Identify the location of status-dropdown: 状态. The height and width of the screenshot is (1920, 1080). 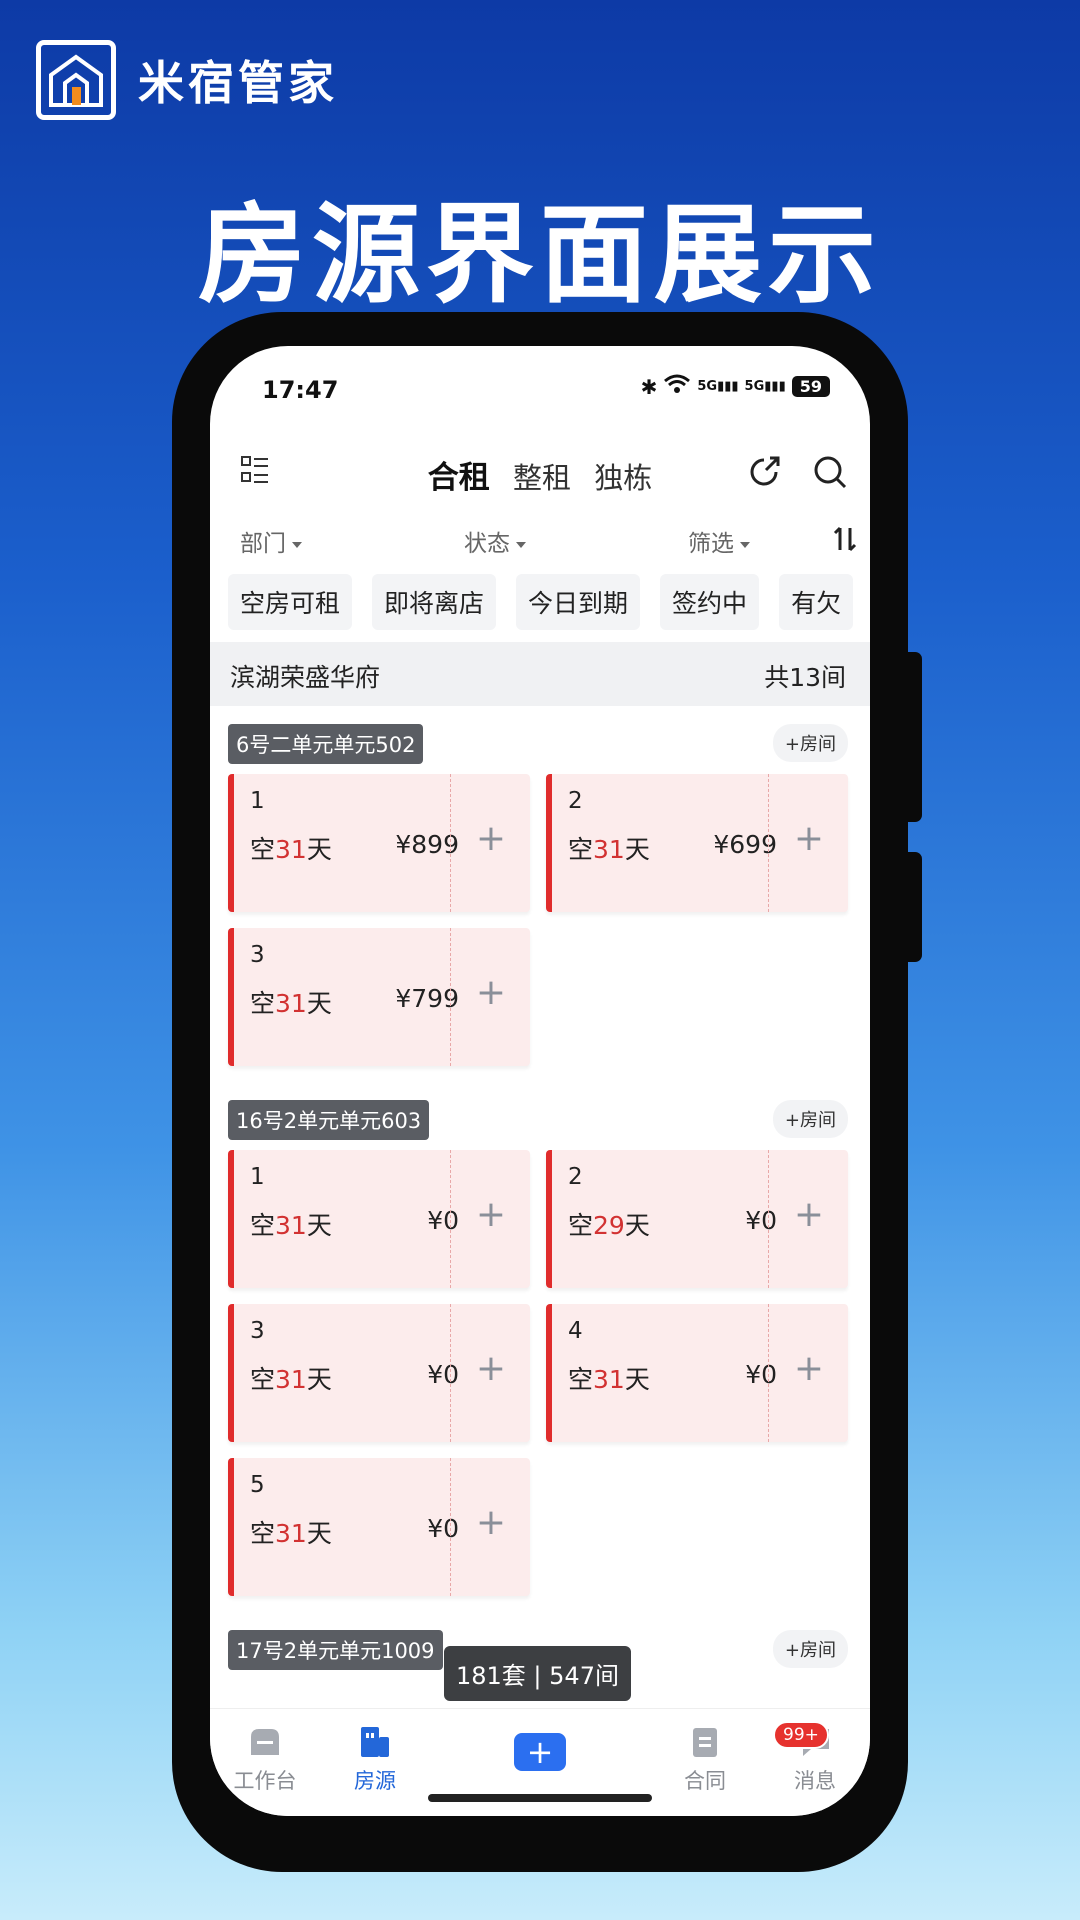
(495, 541).